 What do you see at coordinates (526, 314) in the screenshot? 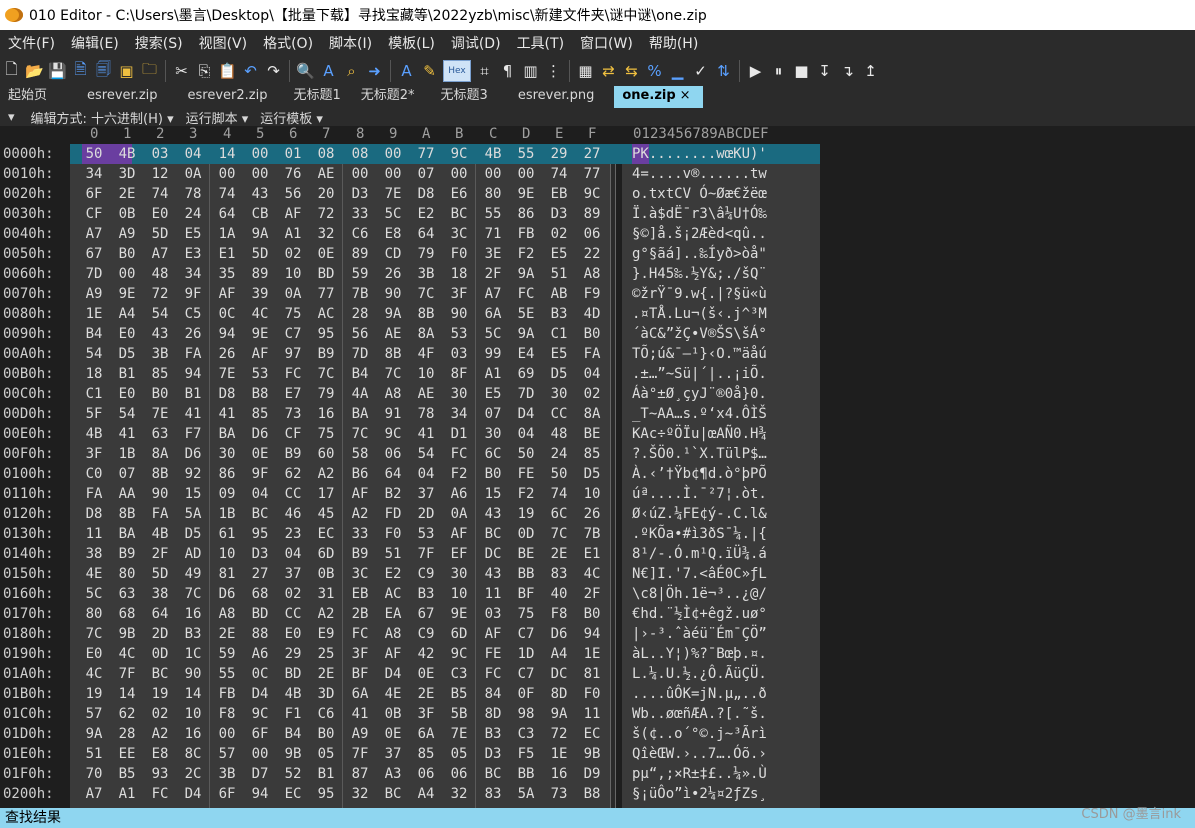
I see `hex-byte: 5E` at bounding box center [526, 314].